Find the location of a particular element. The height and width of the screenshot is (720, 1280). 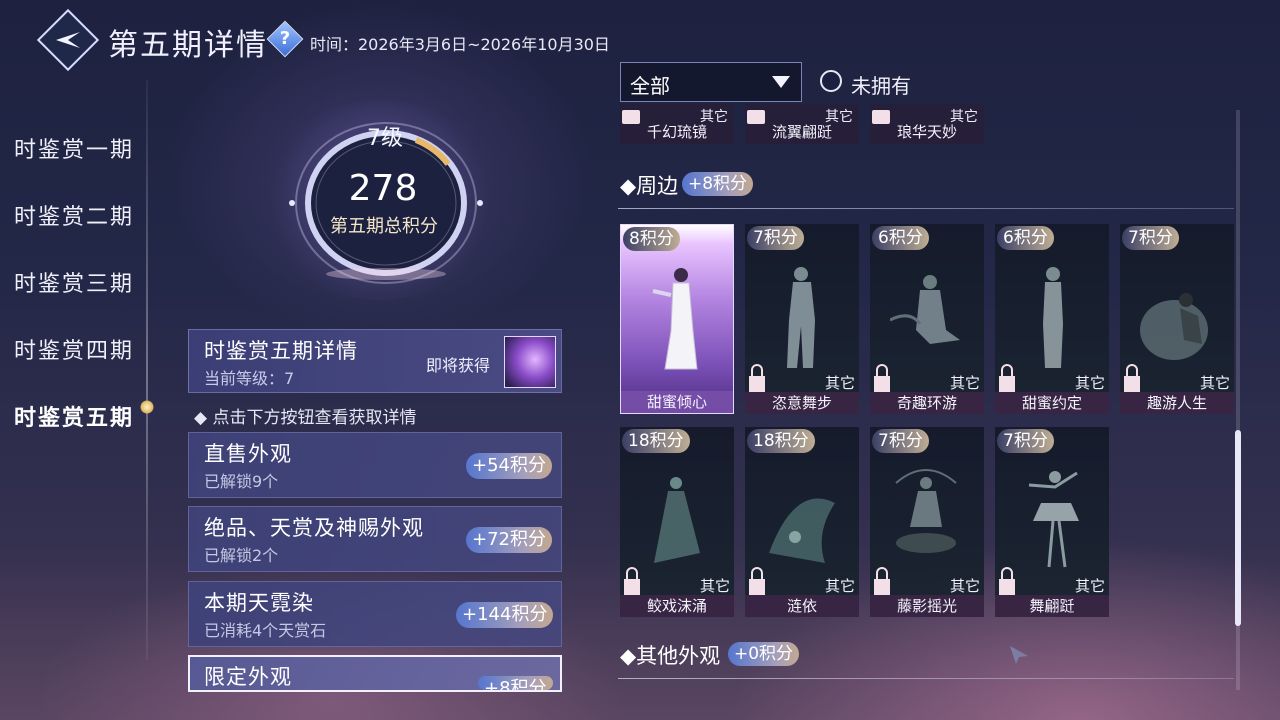

list-item: 其它 流翼翩跹 is located at coordinates (802, 124).